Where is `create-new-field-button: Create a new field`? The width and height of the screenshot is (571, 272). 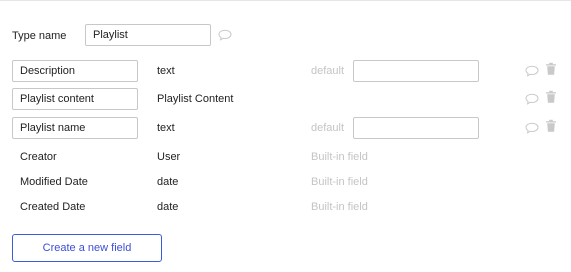
create-new-field-button: Create a new field is located at coordinates (87, 248).